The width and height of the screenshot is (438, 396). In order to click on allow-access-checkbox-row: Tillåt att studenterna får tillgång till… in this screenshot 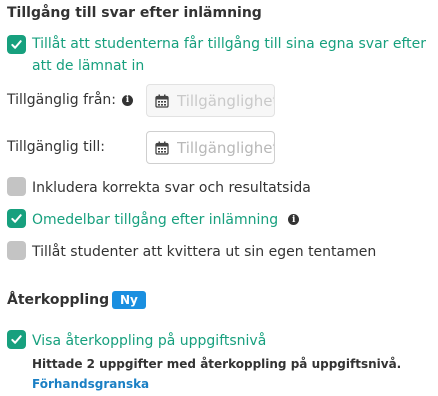, I will do `click(222, 56)`.